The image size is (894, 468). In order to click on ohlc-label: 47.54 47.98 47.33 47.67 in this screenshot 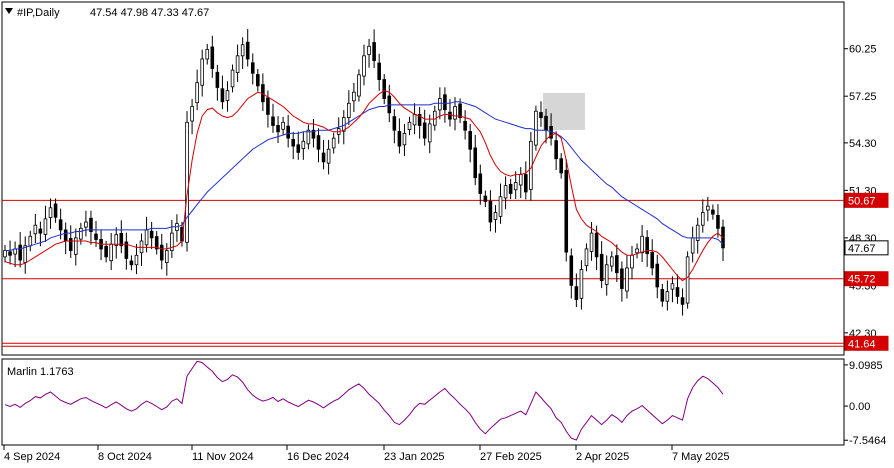, I will do `click(149, 13)`.